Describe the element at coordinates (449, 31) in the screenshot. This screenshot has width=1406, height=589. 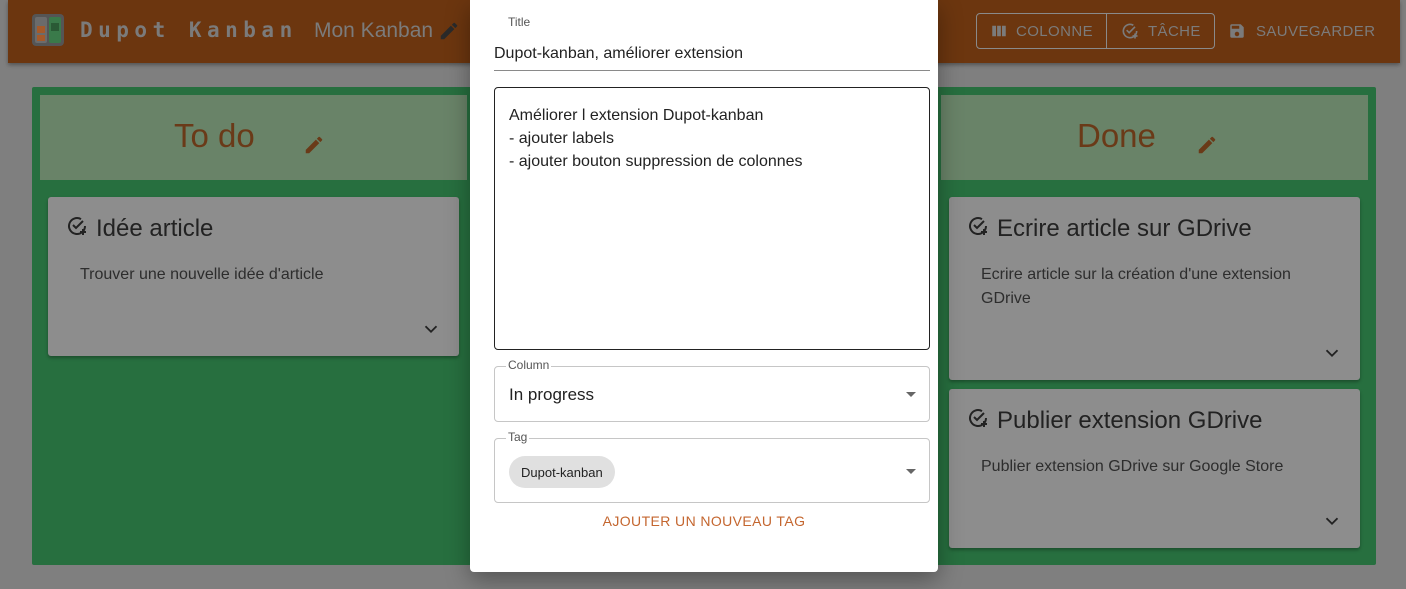
I see `edit-board-title-icon` at that location.